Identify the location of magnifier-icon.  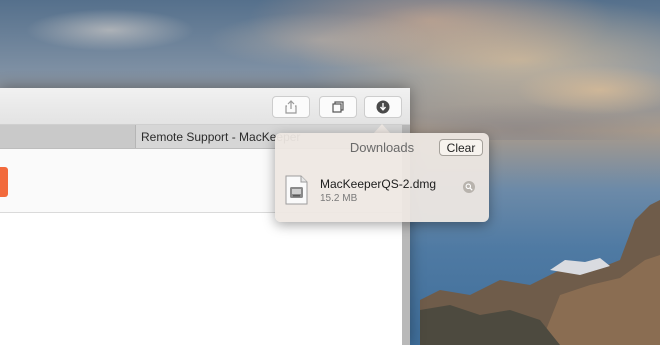
(469, 187).